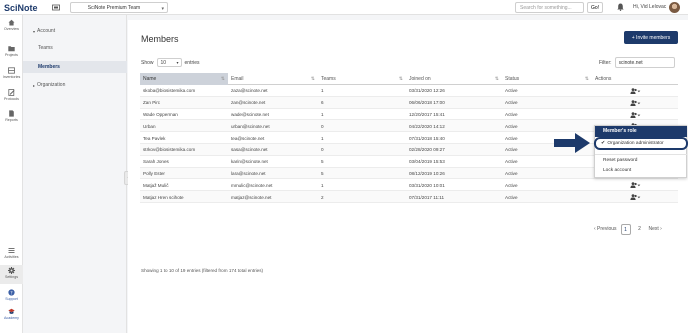 Image resolution: width=688 pixels, height=333 pixels. Describe the element at coordinates (11, 92) in the screenshot. I see `protocol-icon` at that location.